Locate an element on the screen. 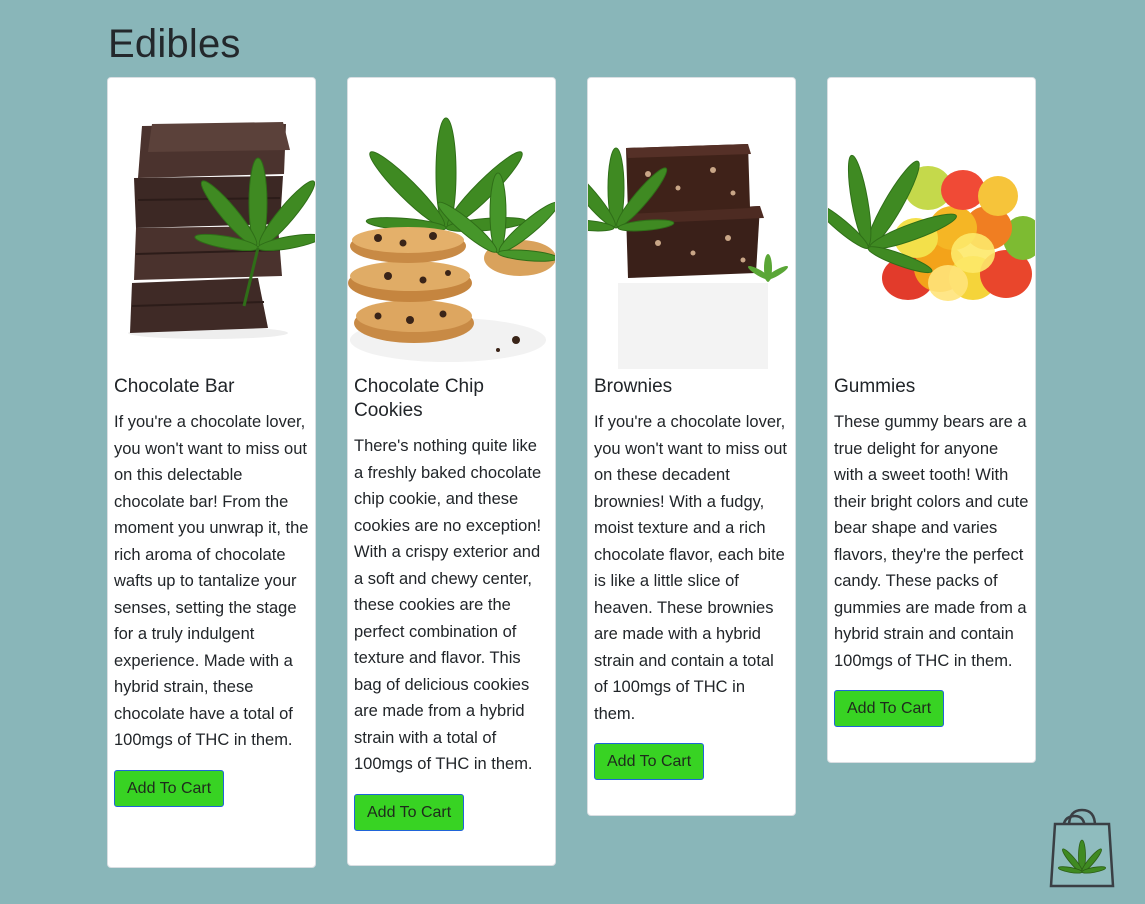 Image resolution: width=1145 pixels, height=904 pixels. product-title: Brownies is located at coordinates (633, 386).